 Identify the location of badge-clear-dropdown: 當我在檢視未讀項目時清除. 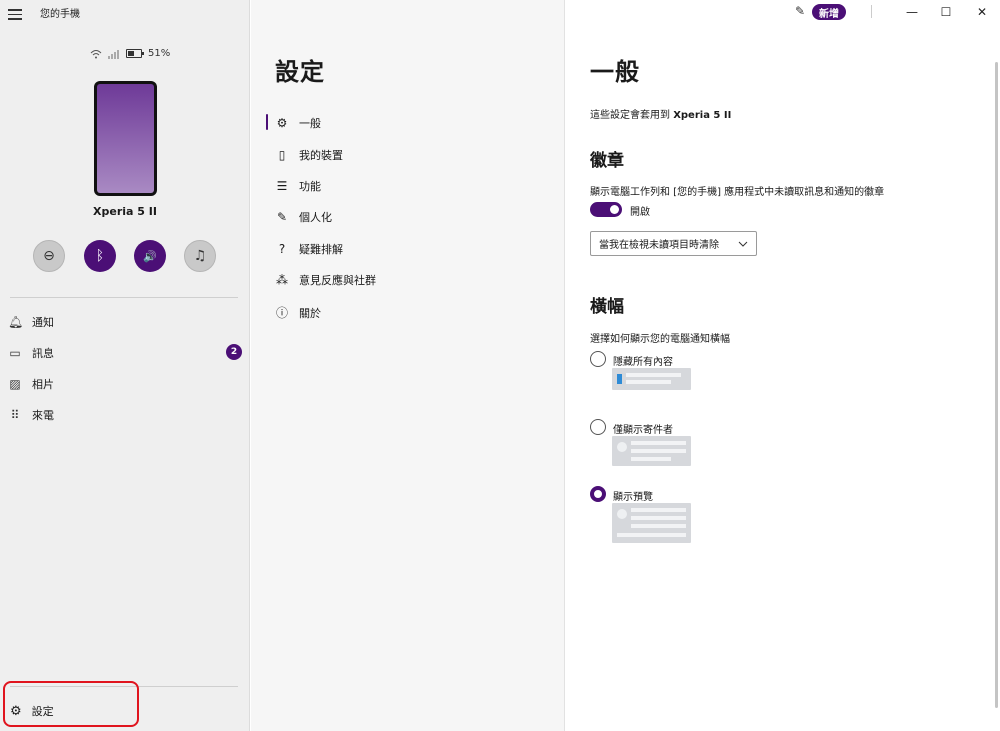
(673, 243).